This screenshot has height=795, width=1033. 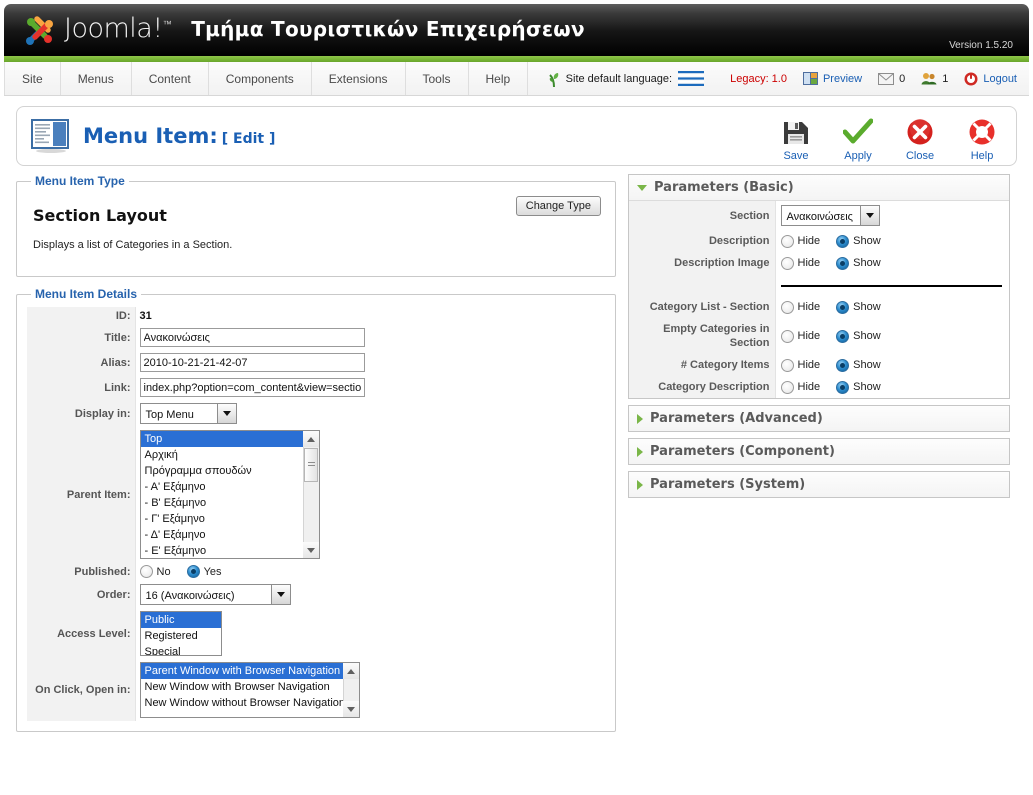 What do you see at coordinates (437, 78) in the screenshot?
I see `menu-tools: Tools` at bounding box center [437, 78].